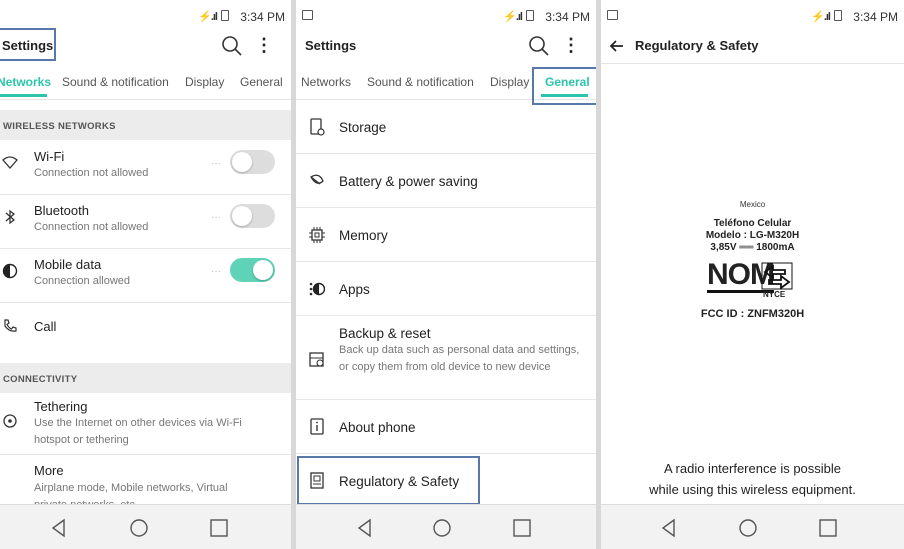  Describe the element at coordinates (354, 289) in the screenshot. I see `apps-title: Apps` at that location.